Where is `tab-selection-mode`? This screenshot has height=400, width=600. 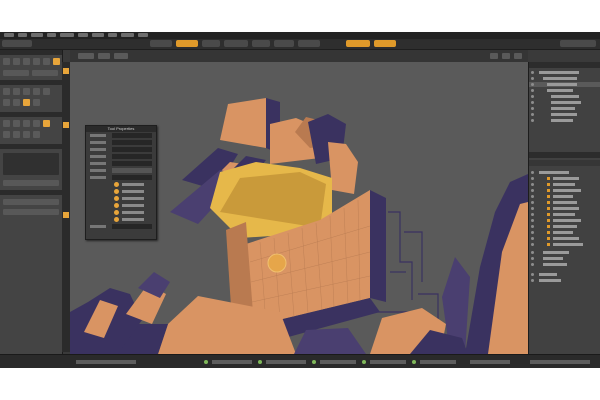
tab-selection-mode is located at coordinates (358, 43).